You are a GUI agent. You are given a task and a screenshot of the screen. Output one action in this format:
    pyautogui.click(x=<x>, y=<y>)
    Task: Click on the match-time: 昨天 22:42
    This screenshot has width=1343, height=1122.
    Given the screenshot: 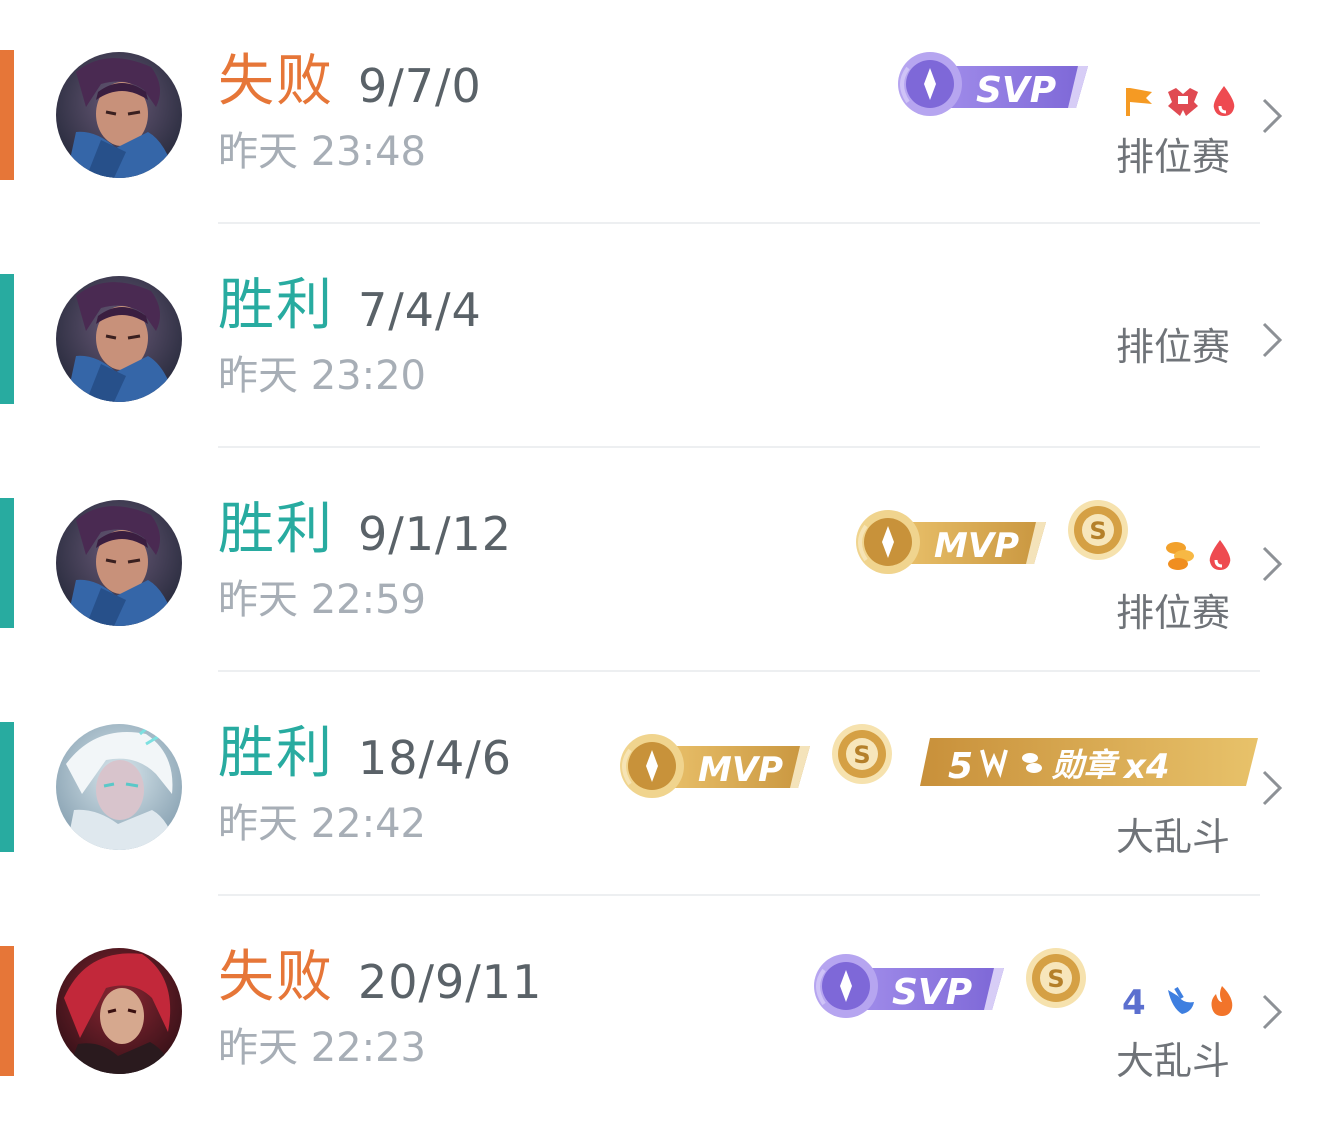 What is the action you would take?
    pyautogui.click(x=322, y=824)
    